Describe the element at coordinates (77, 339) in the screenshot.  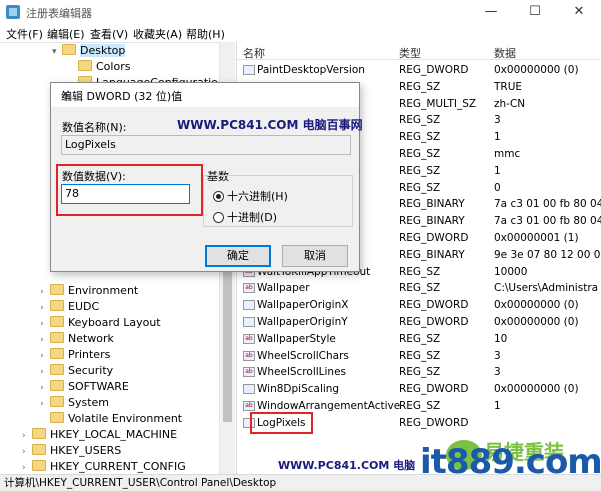
I see `tree-item-network: › Network` at that location.